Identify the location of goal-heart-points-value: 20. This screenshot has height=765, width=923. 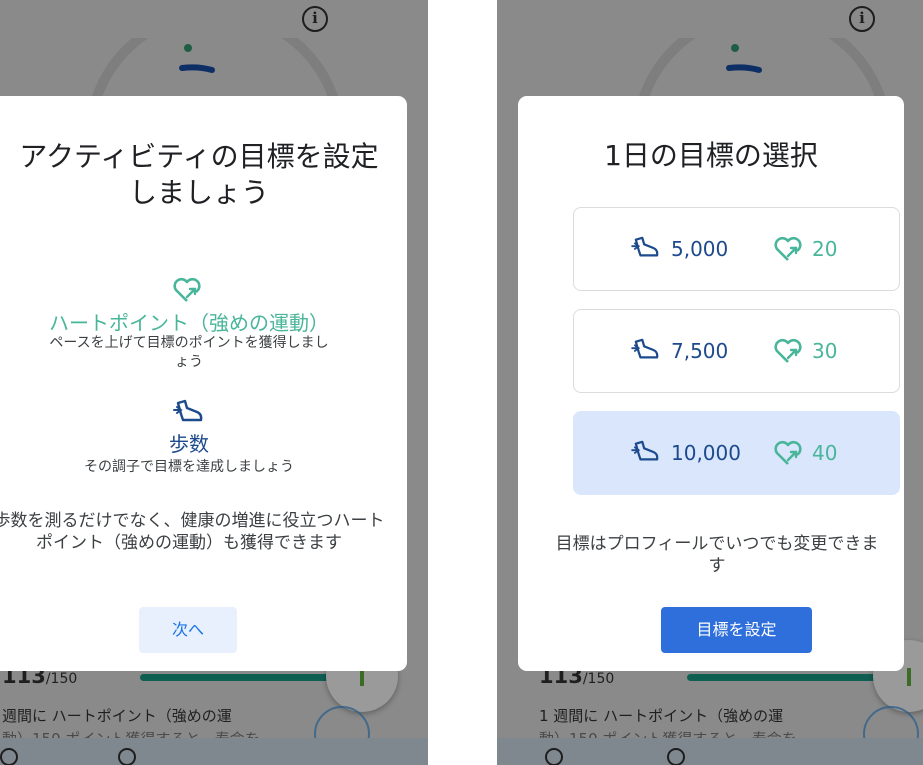
(825, 249).